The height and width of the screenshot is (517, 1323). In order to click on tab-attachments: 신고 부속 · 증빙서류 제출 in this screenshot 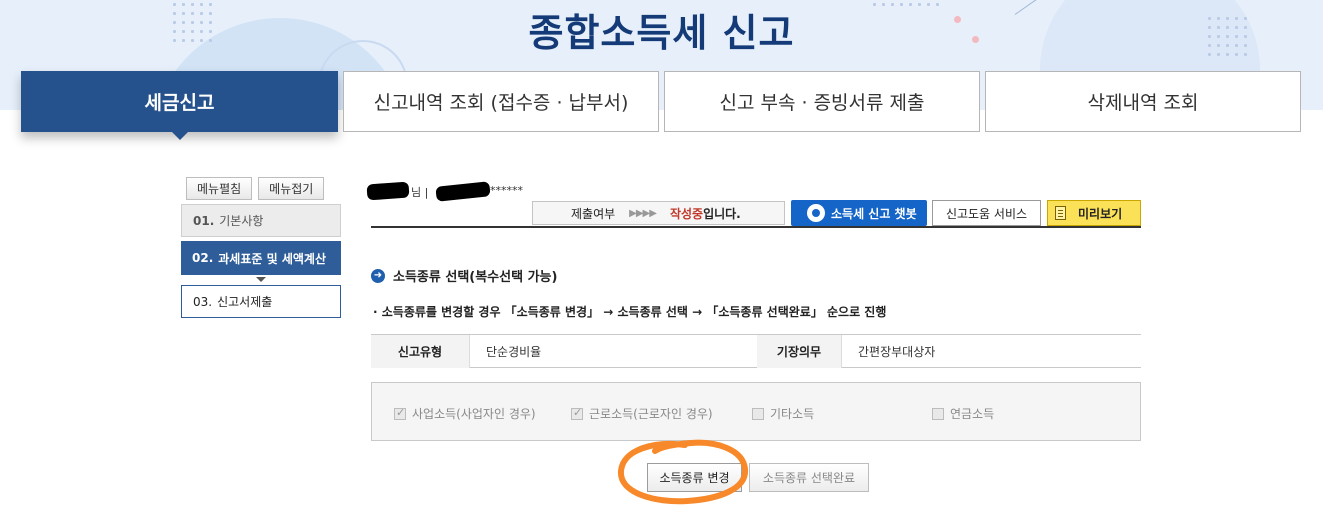, I will do `click(822, 101)`.